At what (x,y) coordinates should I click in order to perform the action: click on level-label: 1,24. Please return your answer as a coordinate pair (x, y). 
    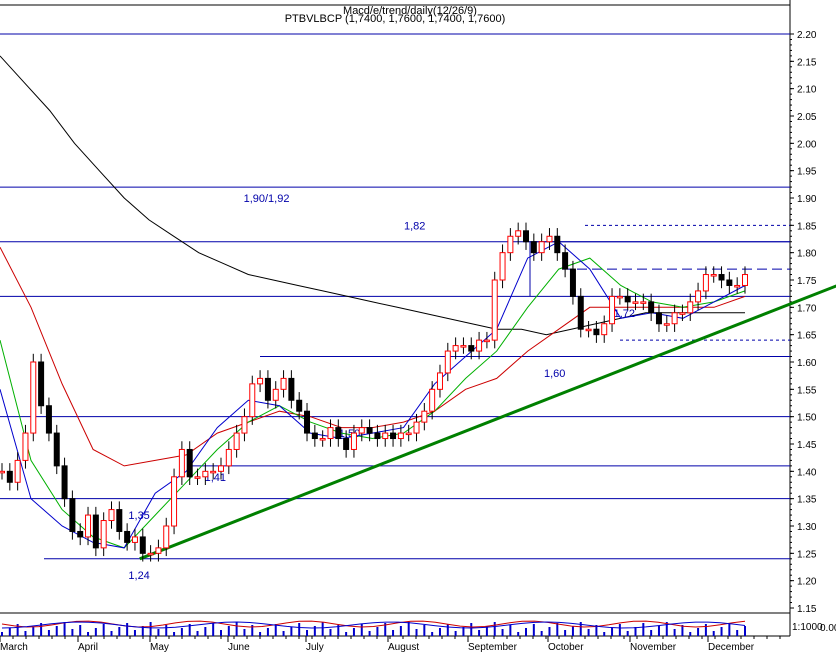
    Looking at the image, I should click on (138, 576).